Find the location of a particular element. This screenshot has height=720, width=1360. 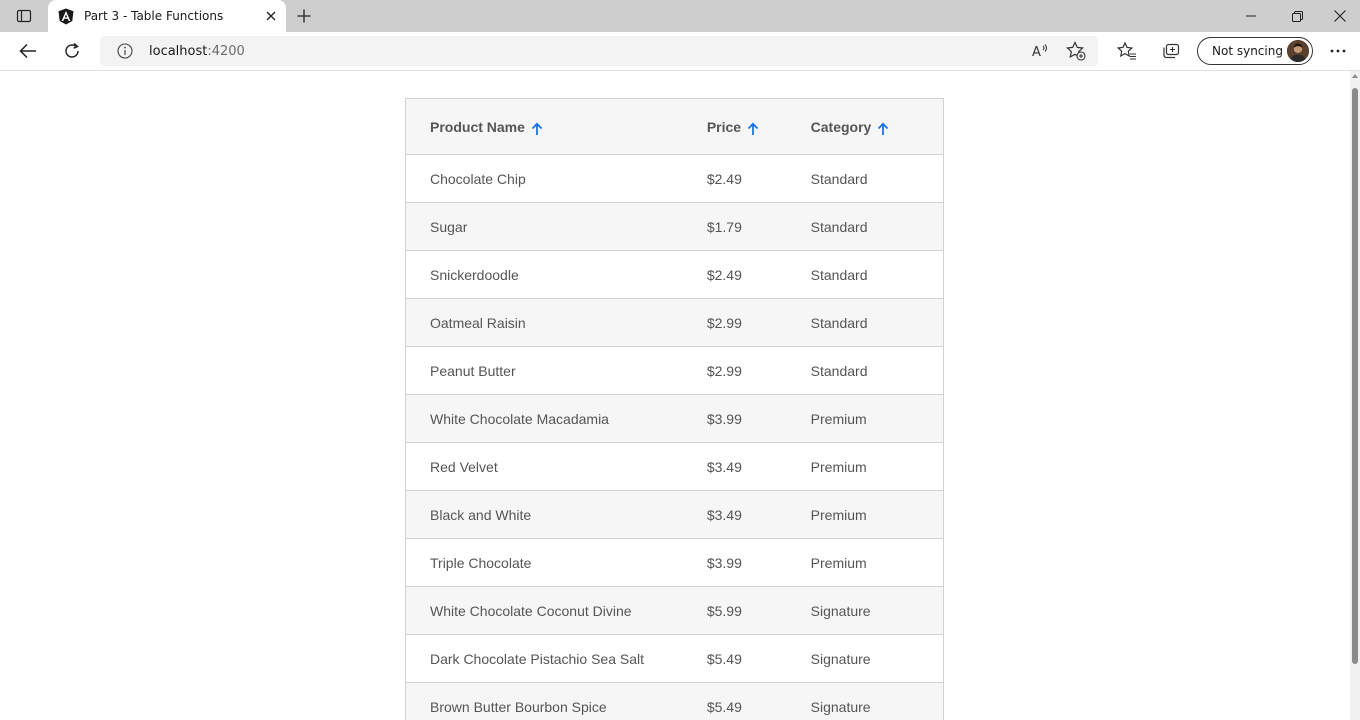

column-header-price: Price is located at coordinates (758, 126).